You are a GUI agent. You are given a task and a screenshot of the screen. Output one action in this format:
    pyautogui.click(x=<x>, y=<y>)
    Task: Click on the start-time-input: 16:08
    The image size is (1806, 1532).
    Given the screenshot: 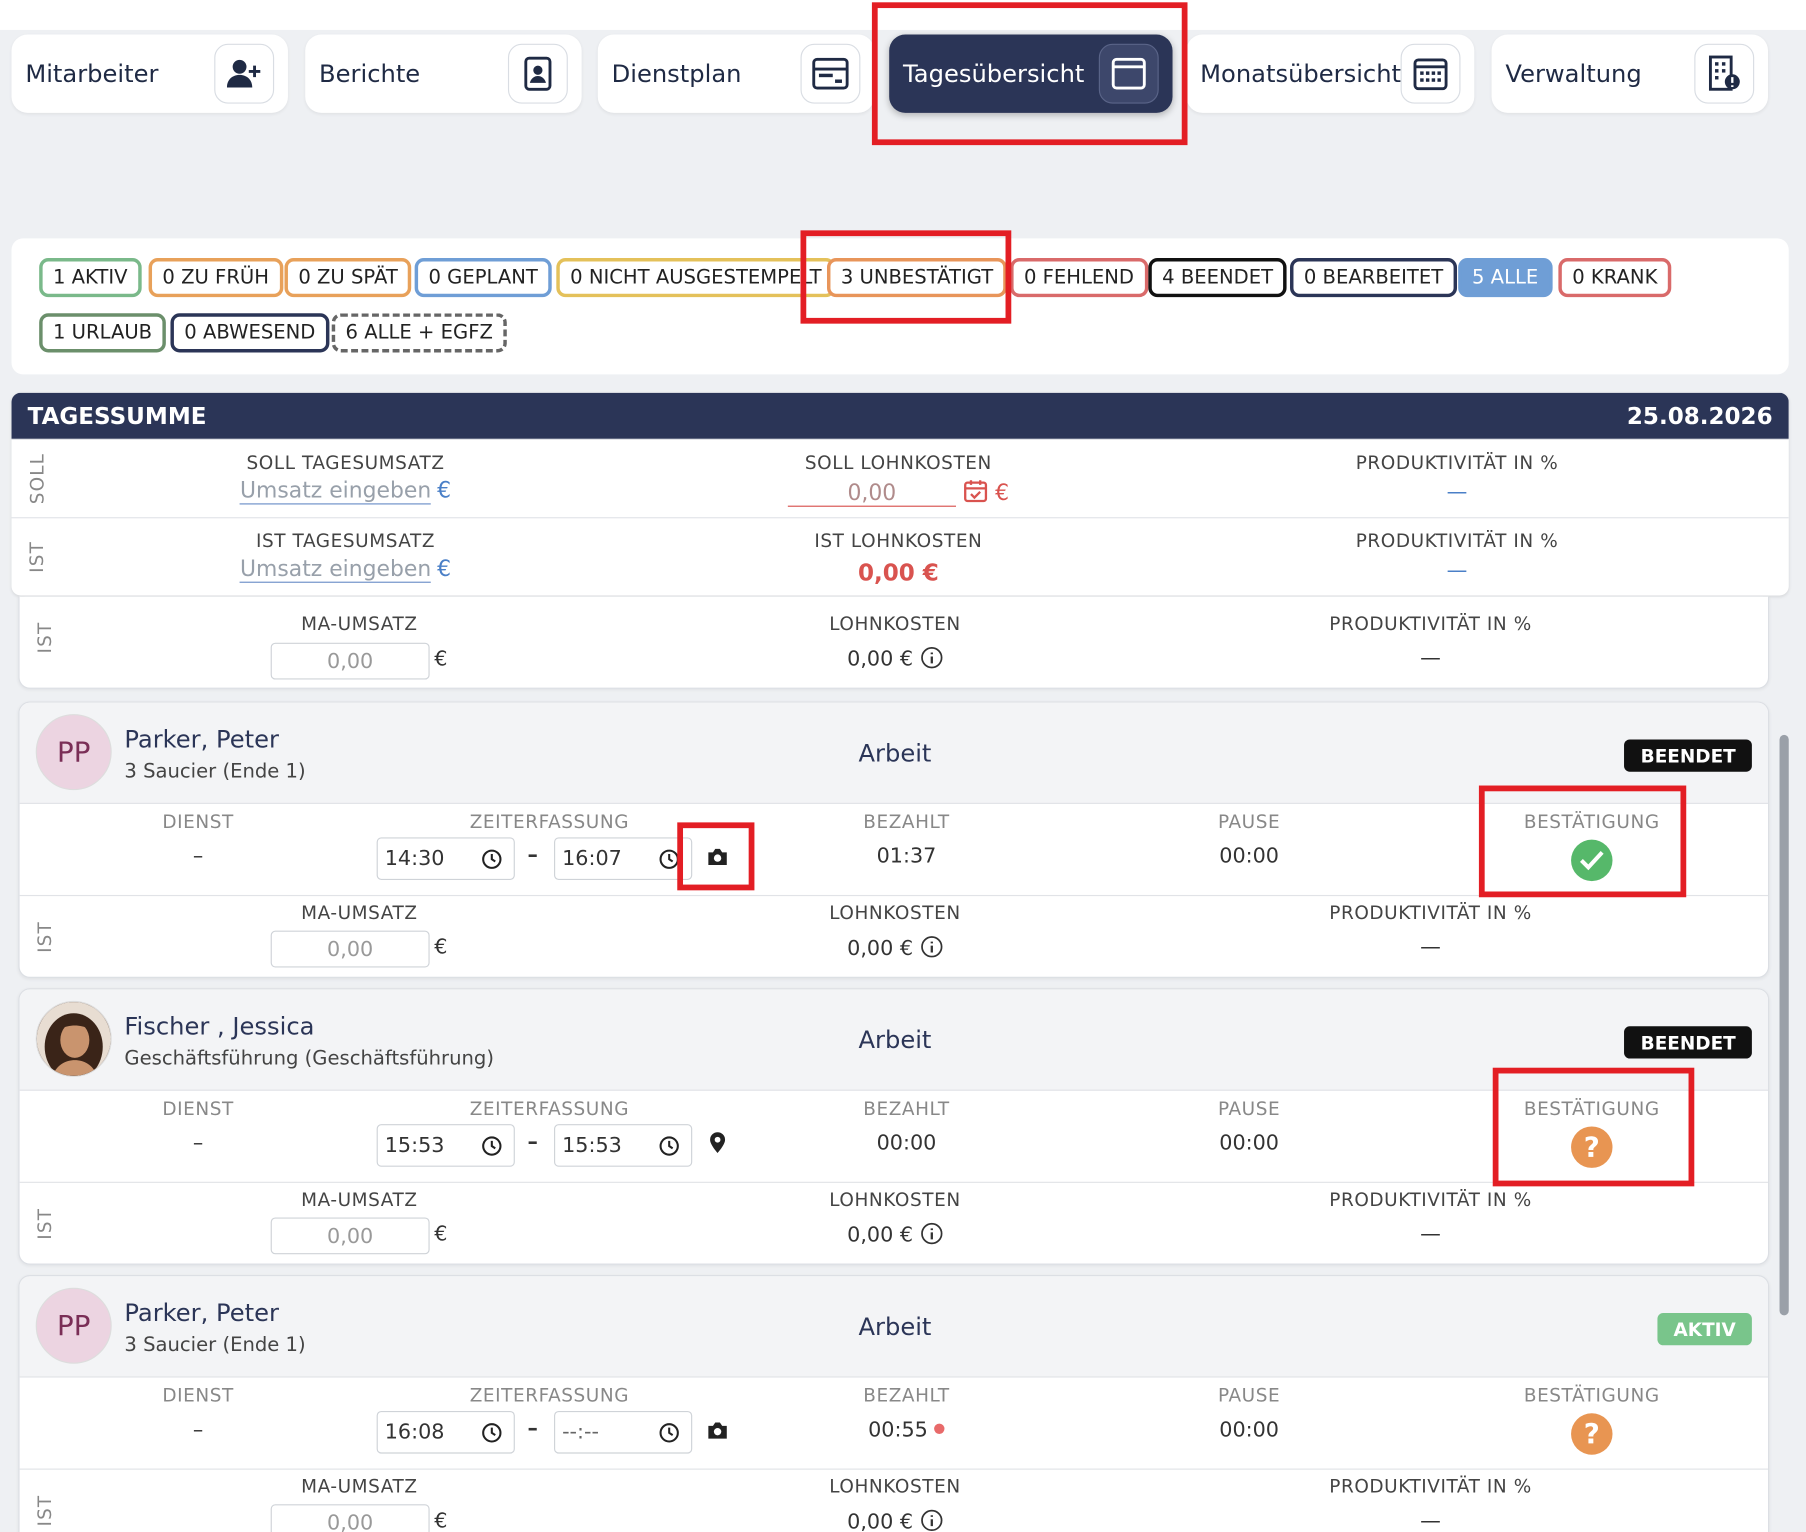 What is the action you would take?
    pyautogui.click(x=445, y=1432)
    